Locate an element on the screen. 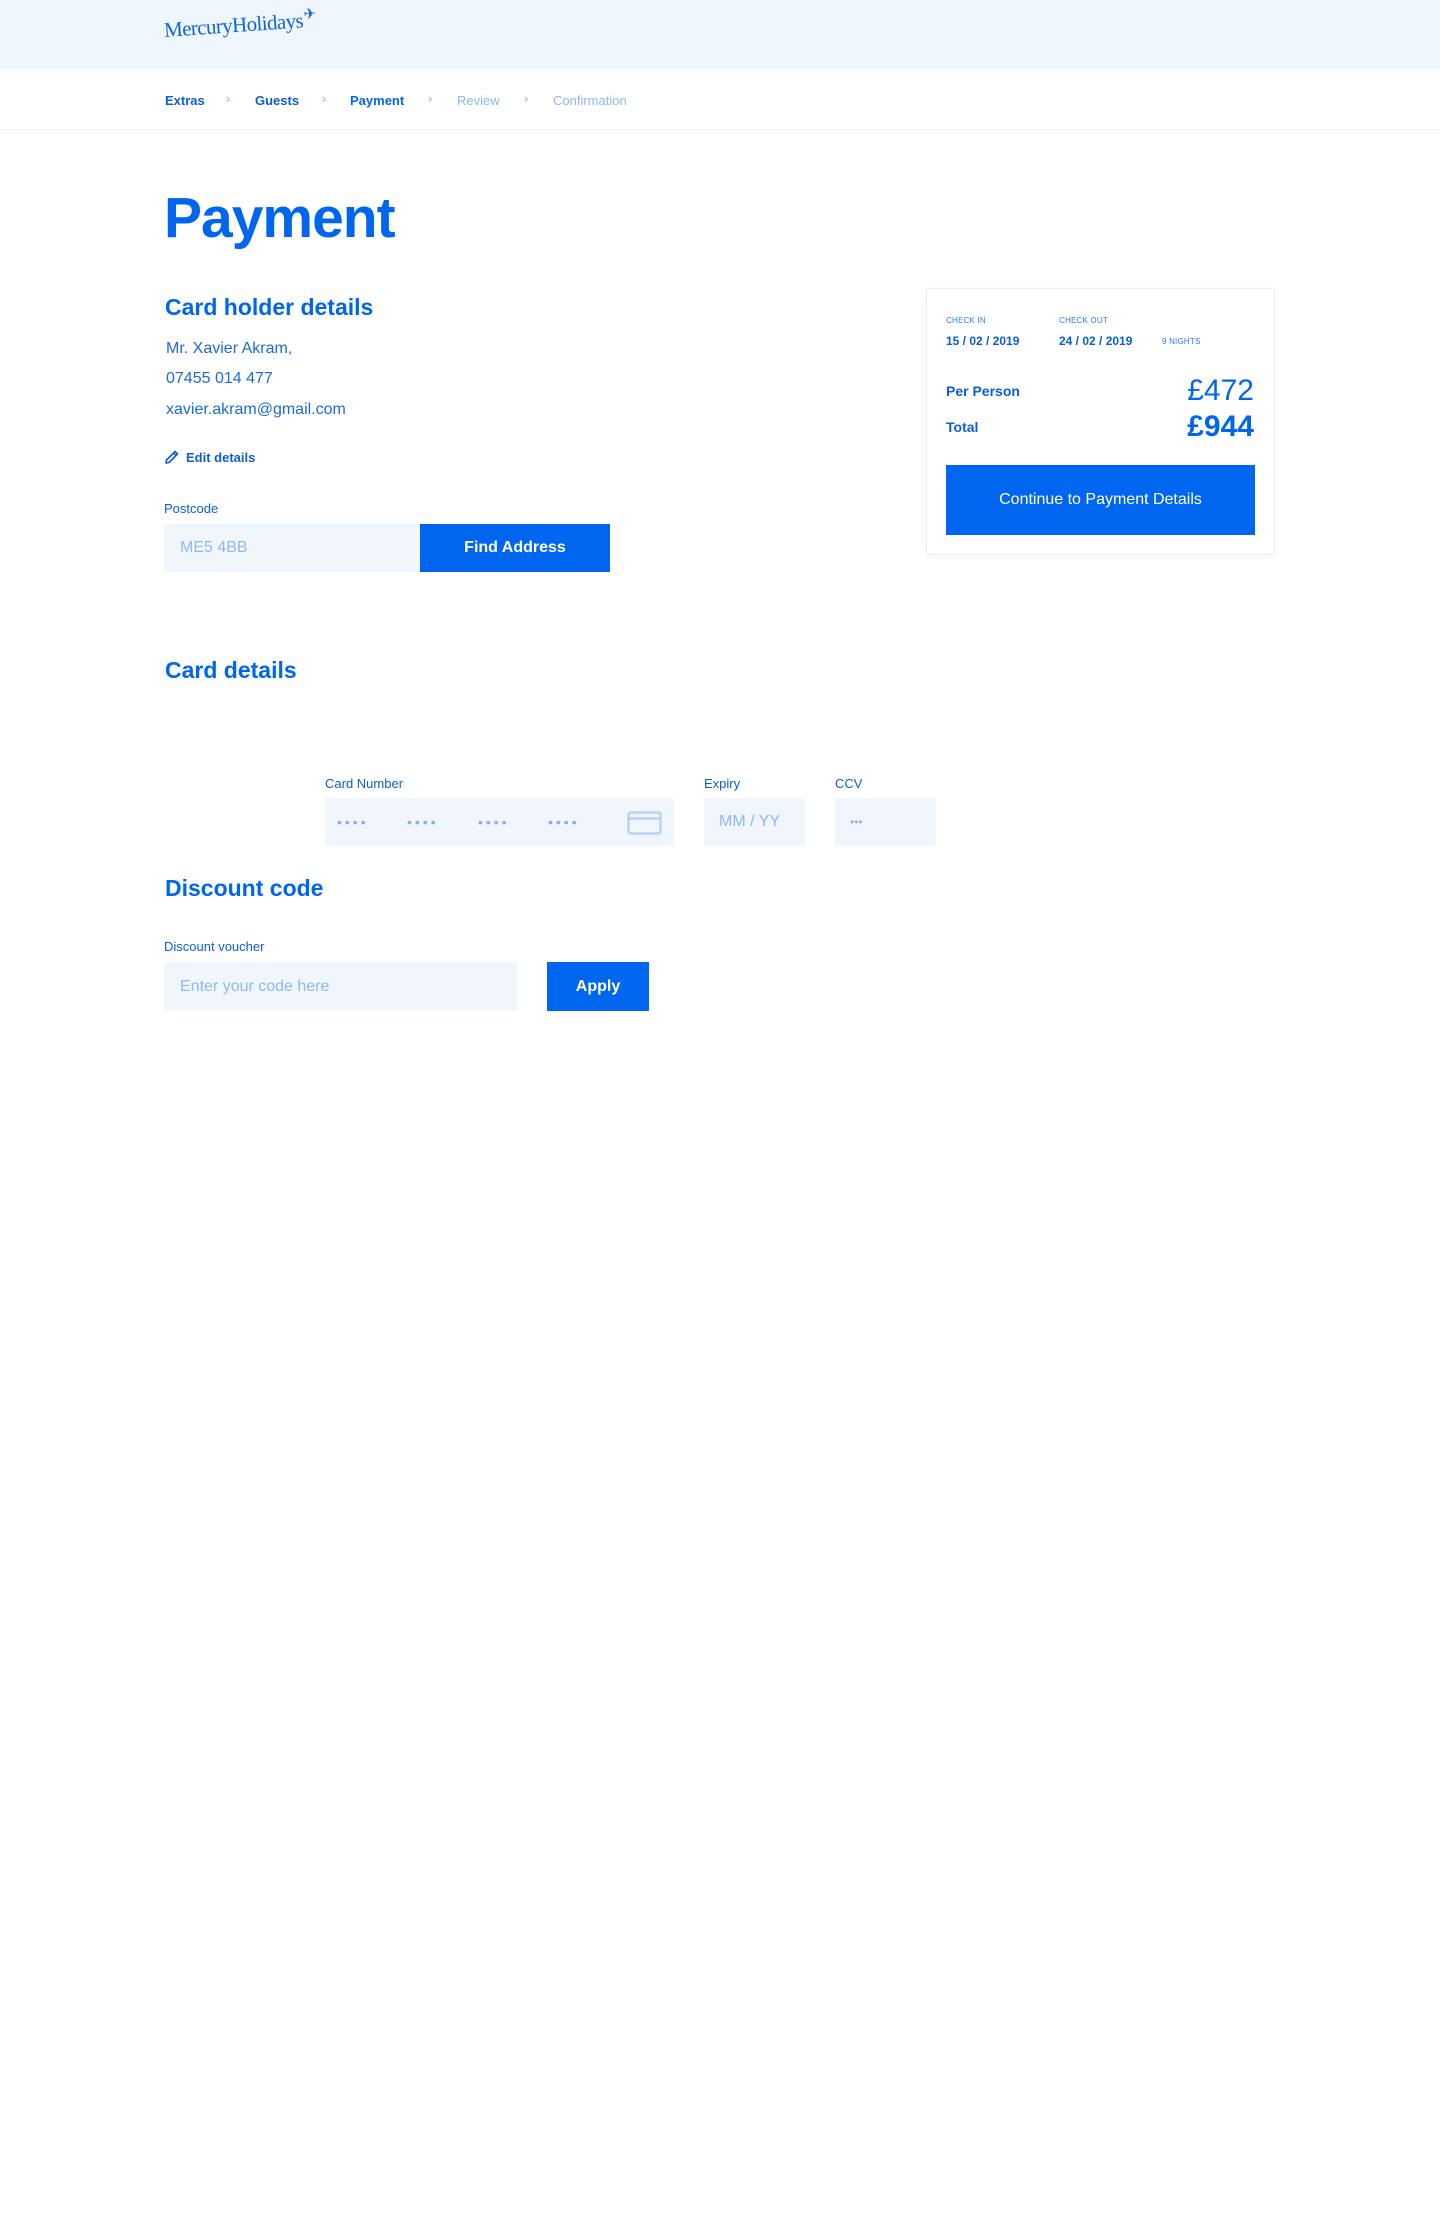  holder-phone: 07455 014 477 is located at coordinates (219, 378).